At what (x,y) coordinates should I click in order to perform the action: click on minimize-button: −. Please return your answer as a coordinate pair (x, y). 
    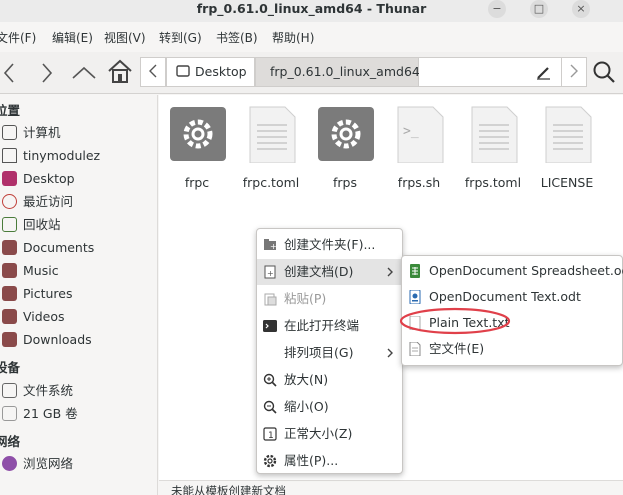
    Looking at the image, I should click on (497, 9).